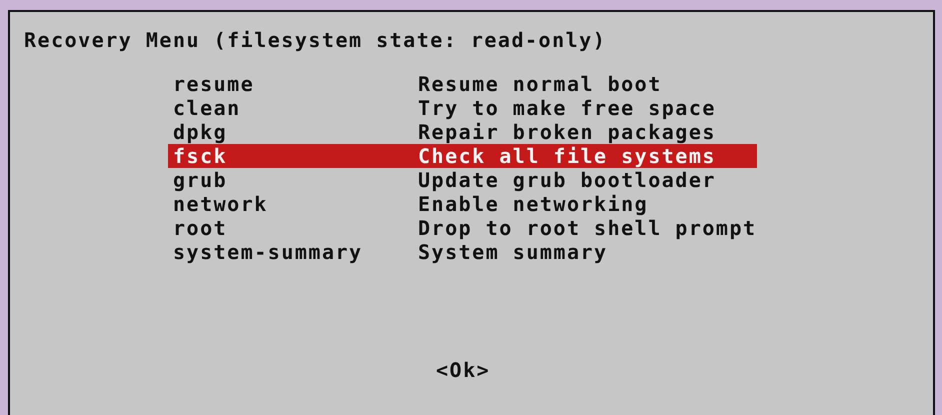  What do you see at coordinates (462, 108) in the screenshot?
I see `menu-item: clean Try to make free space` at bounding box center [462, 108].